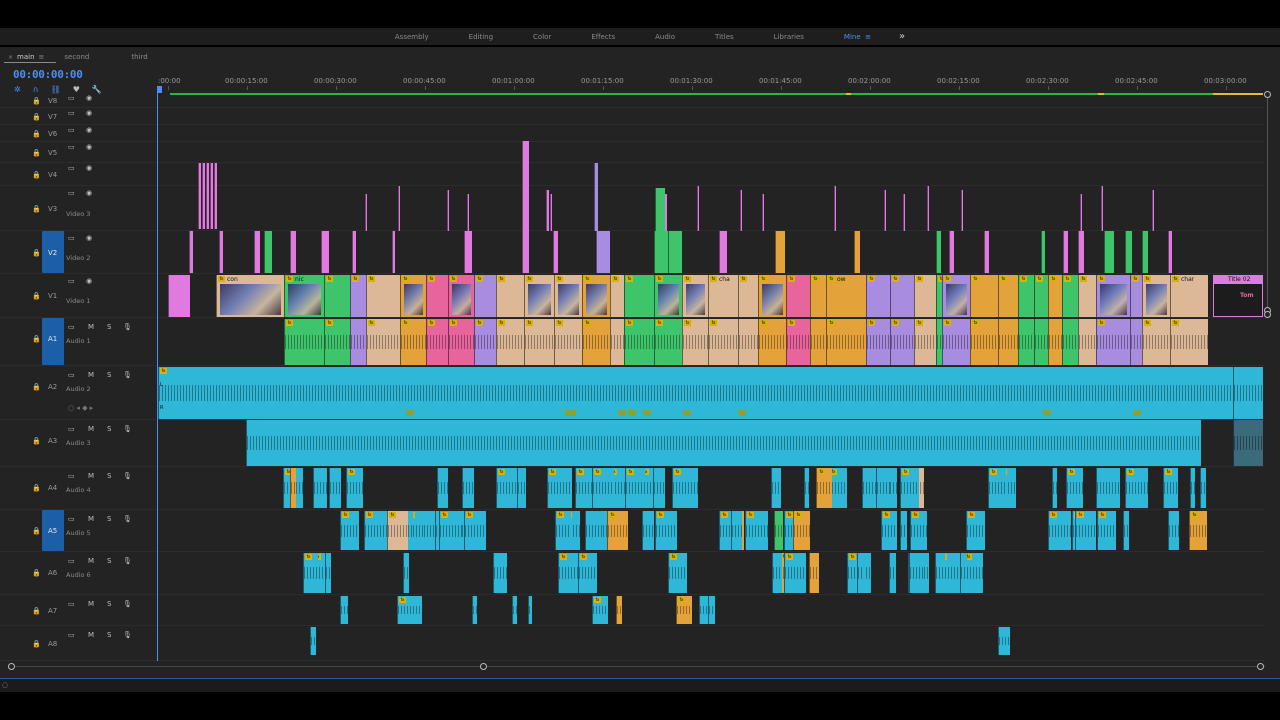  I want to click on track-header-v5: 🔒 V5 ▭ ◉, so click(78, 152).